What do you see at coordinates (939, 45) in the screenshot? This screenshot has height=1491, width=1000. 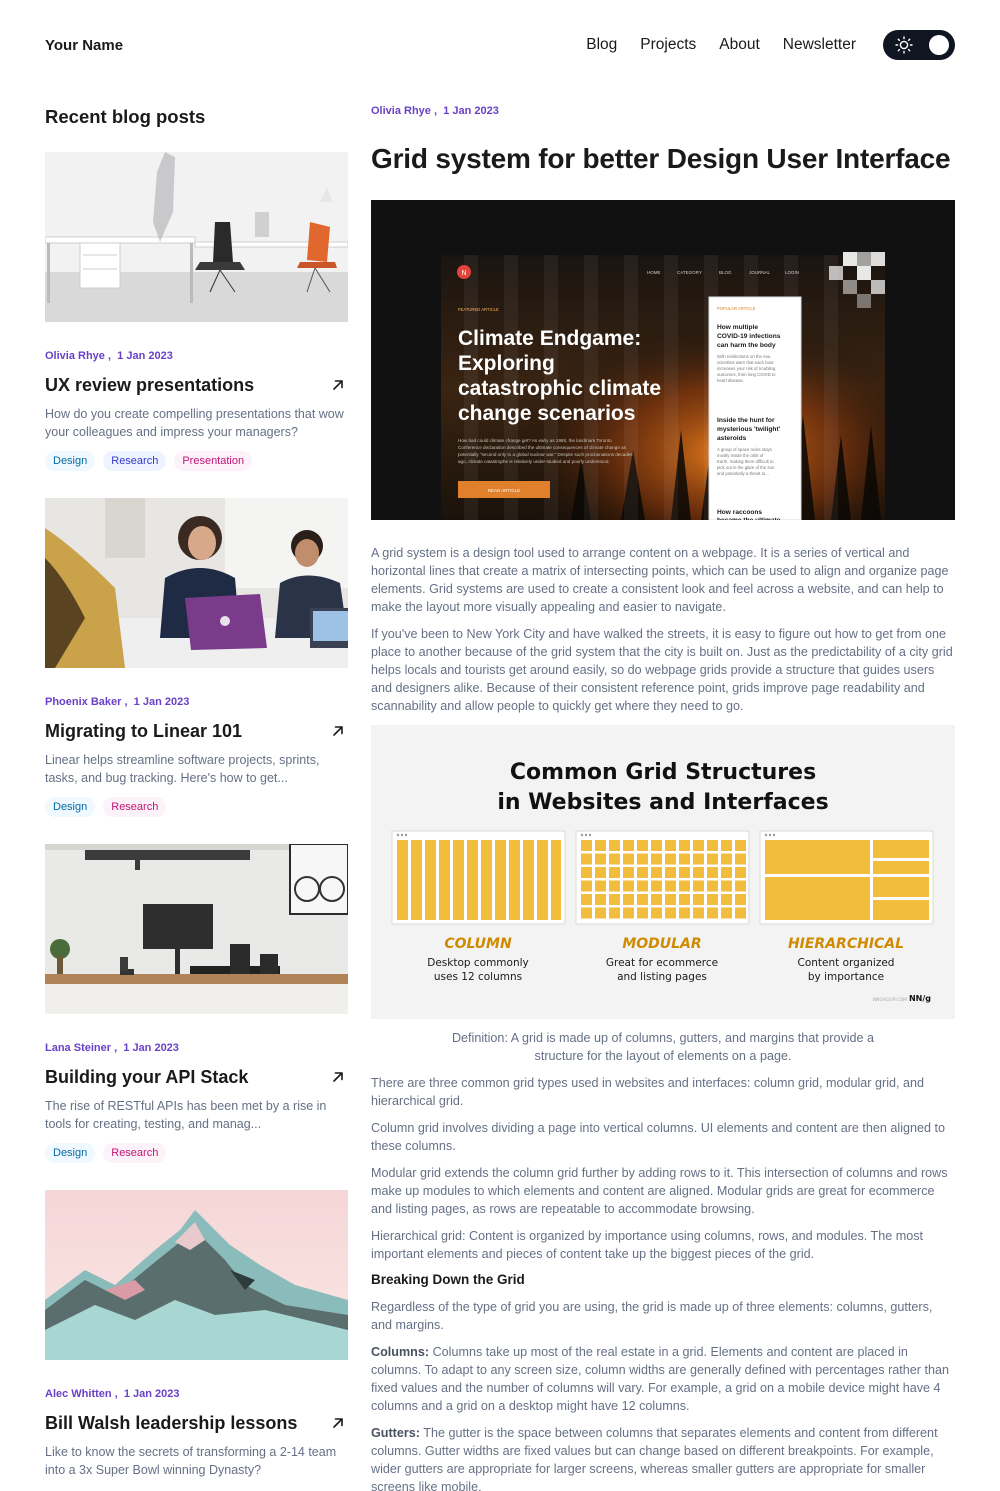 I see `toggle-knob` at bounding box center [939, 45].